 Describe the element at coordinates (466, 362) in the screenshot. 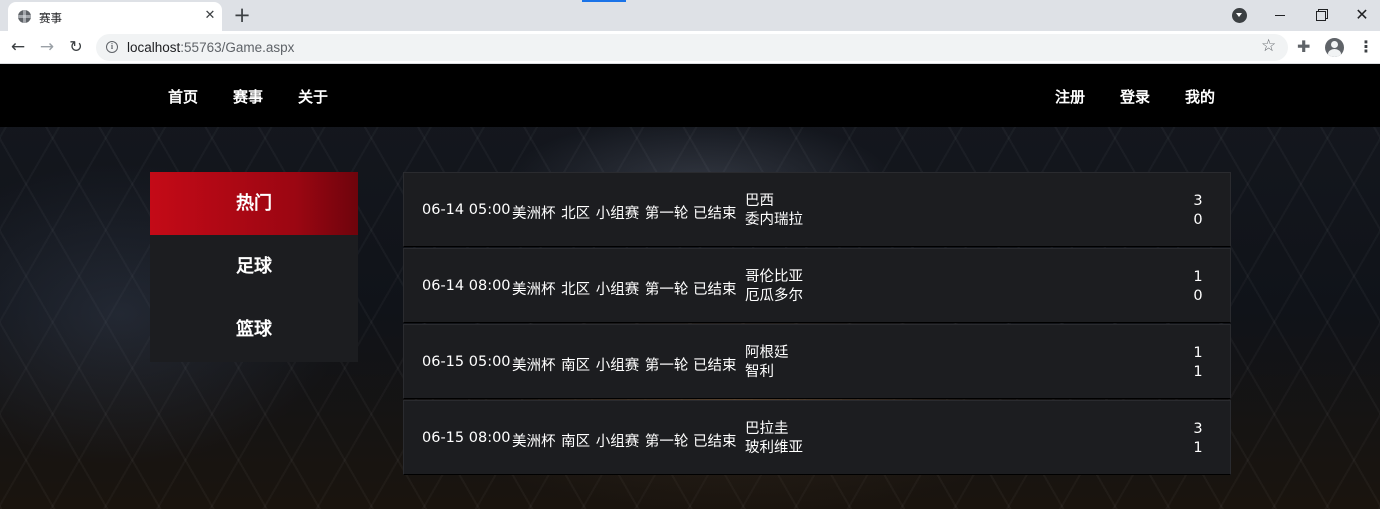

I see `match-time: 06-15 05:00` at that location.